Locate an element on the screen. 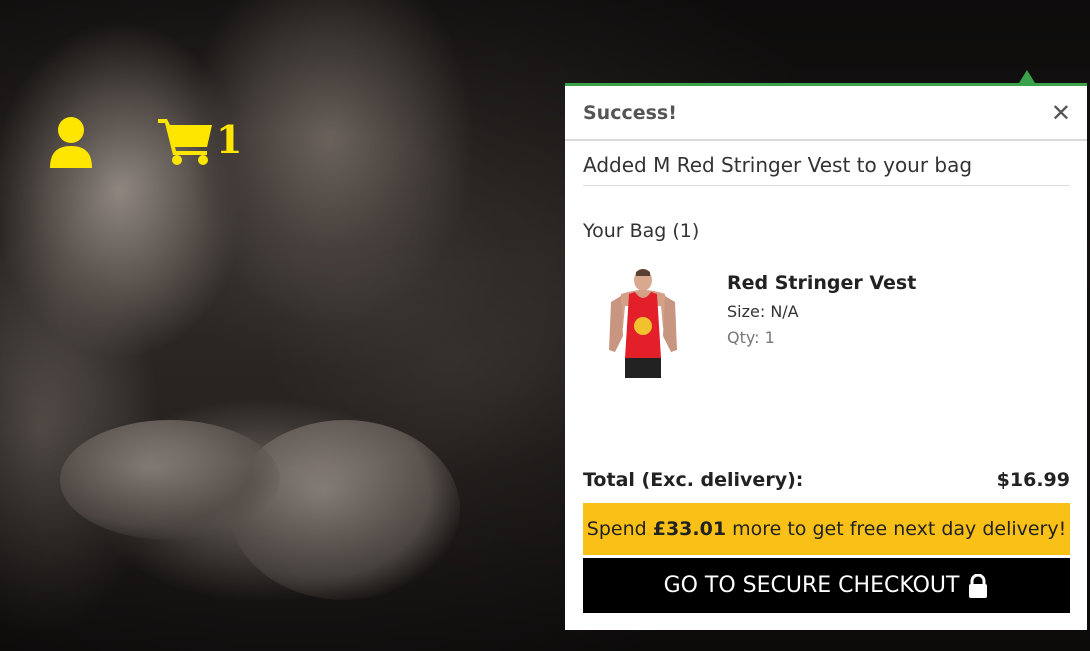 Image resolution: width=1090 pixels, height=651 pixels. secure-checkout-button: GO TO SECURE CHECKOUT is located at coordinates (826, 585).